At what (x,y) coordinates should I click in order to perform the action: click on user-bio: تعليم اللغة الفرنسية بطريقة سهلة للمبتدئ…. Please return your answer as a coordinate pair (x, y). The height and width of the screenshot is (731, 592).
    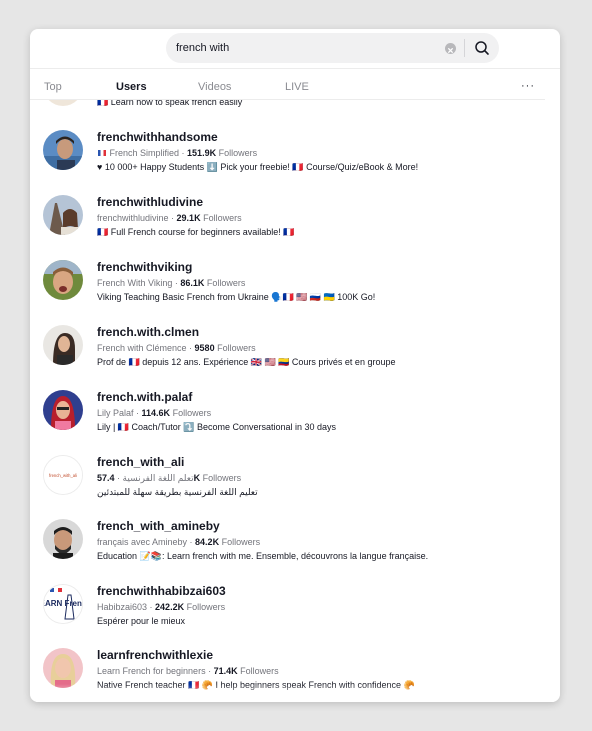
    Looking at the image, I should click on (177, 492).